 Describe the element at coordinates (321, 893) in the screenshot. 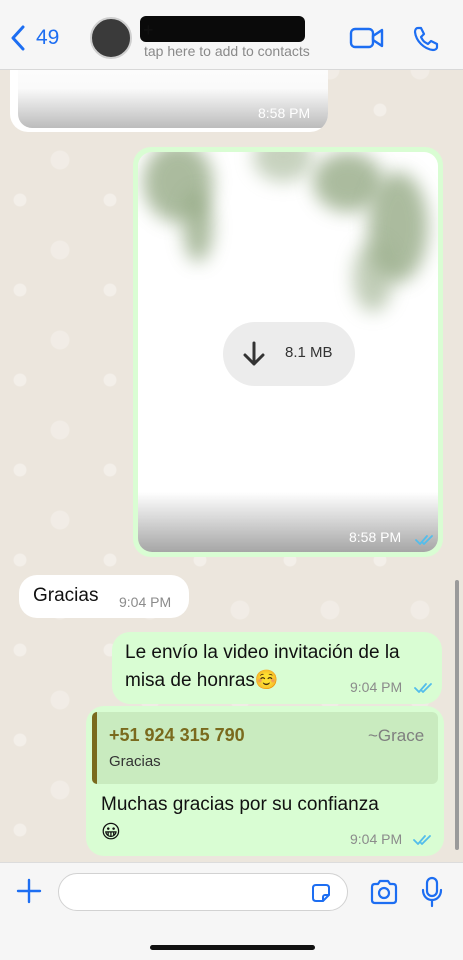

I see `sticker-icon` at that location.